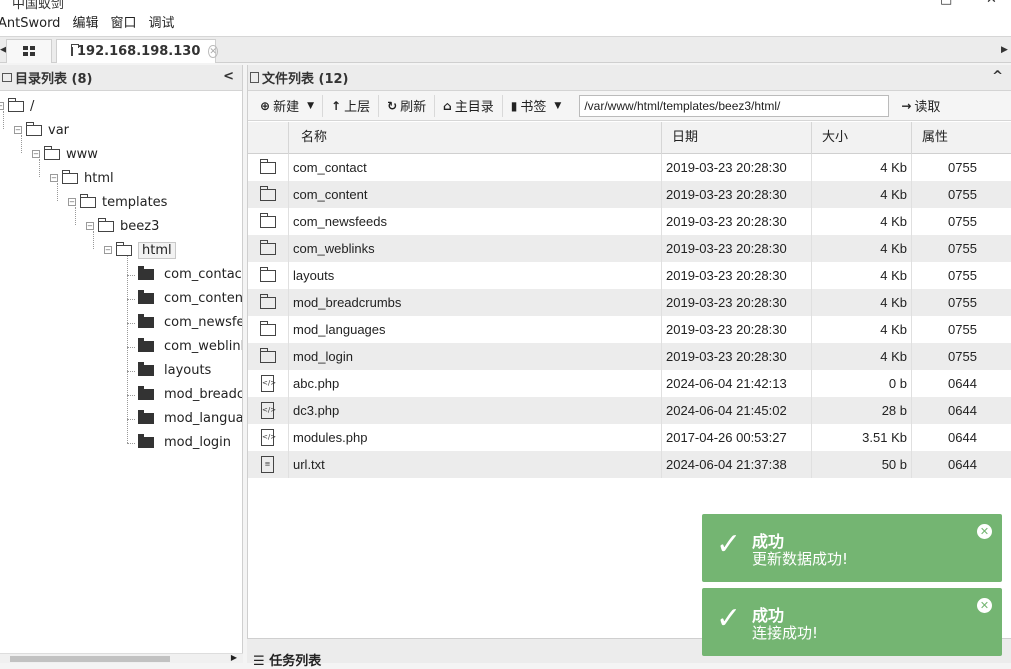  I want to click on path-input, so click(734, 105).